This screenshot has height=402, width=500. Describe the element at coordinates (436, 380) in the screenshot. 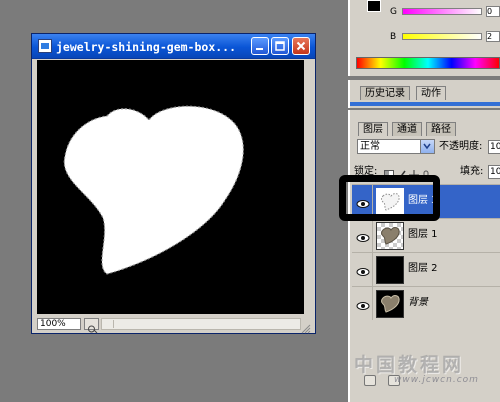

I see `watermark-url: www.jcwcn.com` at that location.